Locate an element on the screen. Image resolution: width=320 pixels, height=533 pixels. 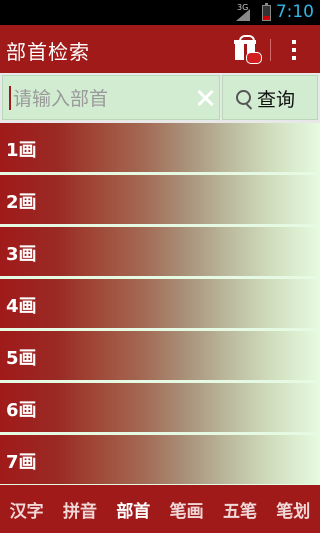
signal-icon is located at coordinates (243, 15).